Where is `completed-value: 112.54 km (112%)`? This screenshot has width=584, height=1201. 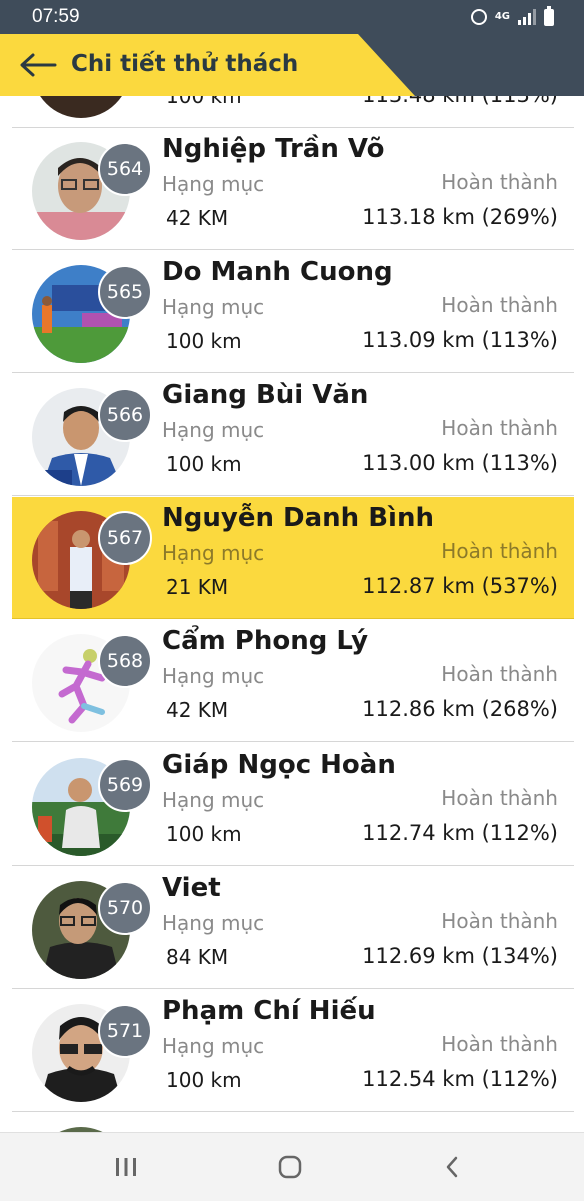 completed-value: 112.54 km (112%) is located at coordinates (460, 1079).